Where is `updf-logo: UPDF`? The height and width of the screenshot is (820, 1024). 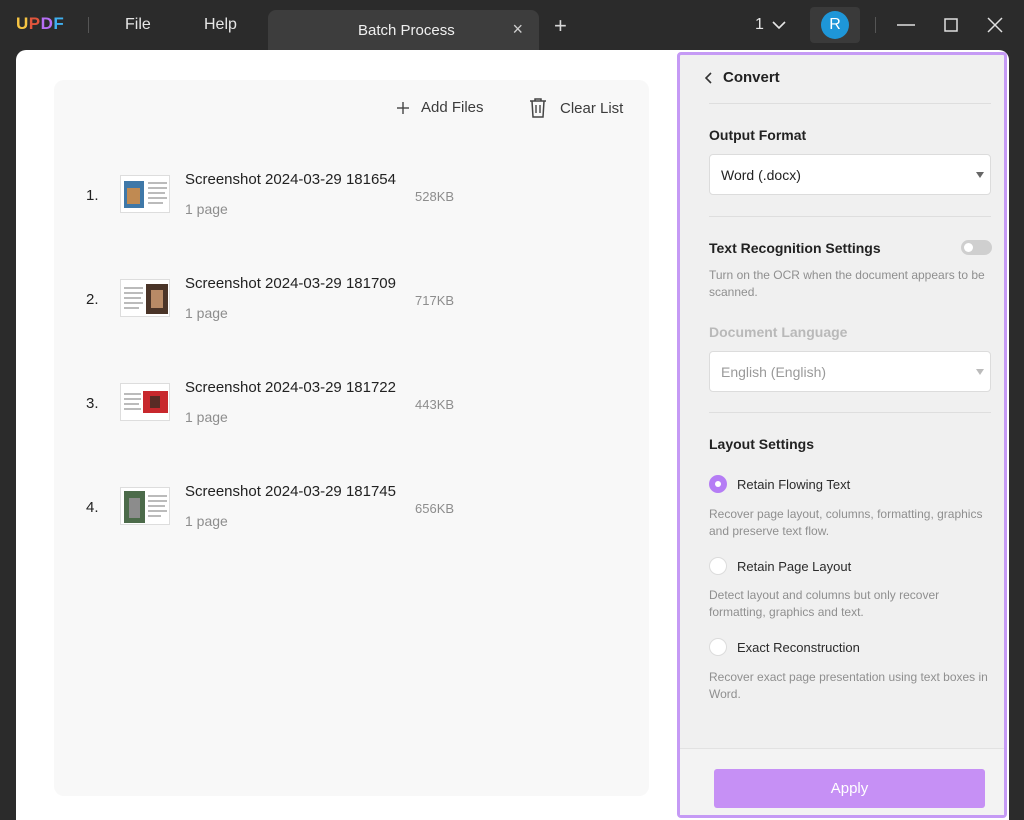 updf-logo: UPDF is located at coordinates (40, 24).